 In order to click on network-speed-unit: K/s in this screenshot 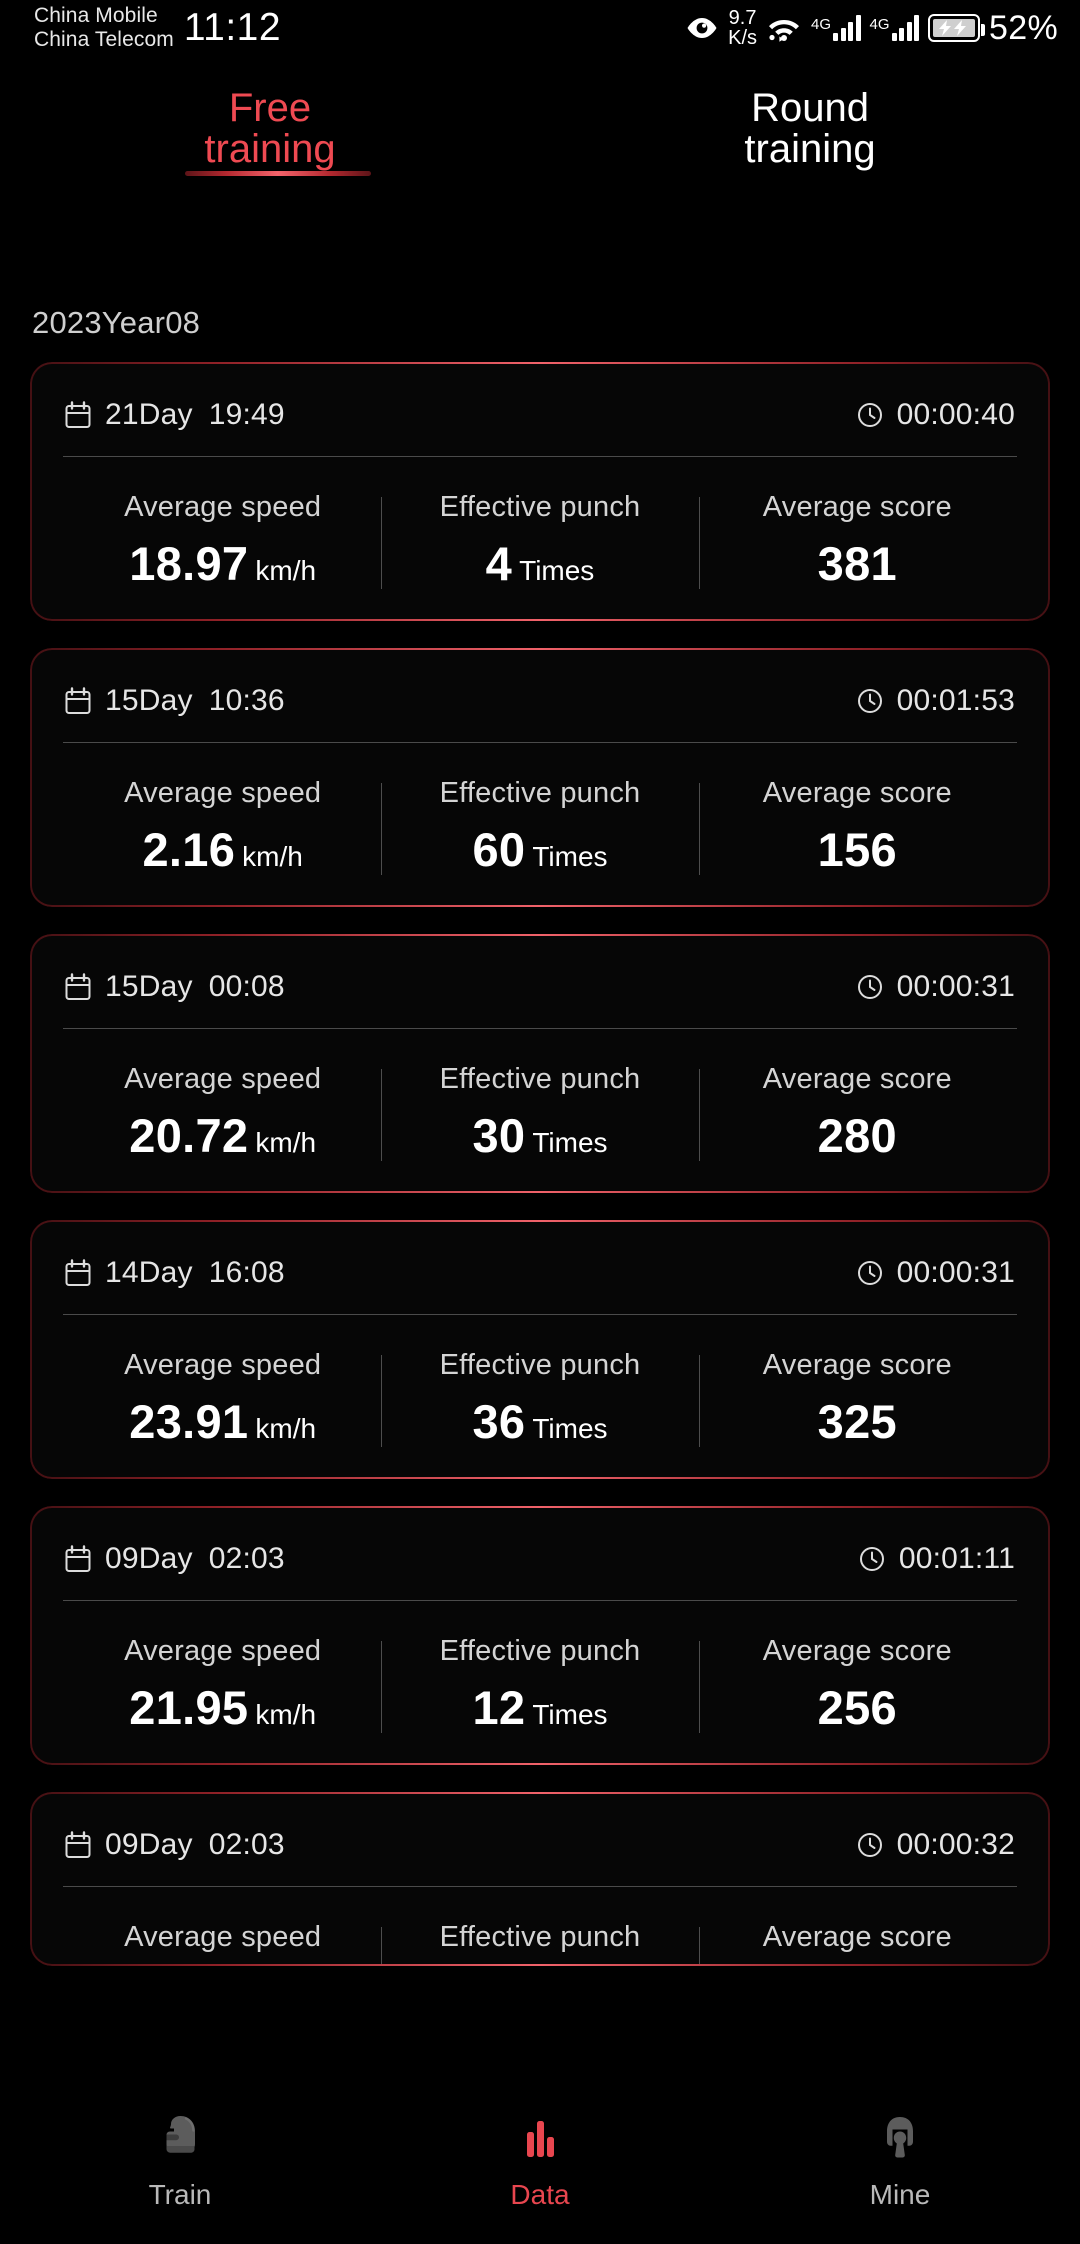, I will do `click(743, 38)`.